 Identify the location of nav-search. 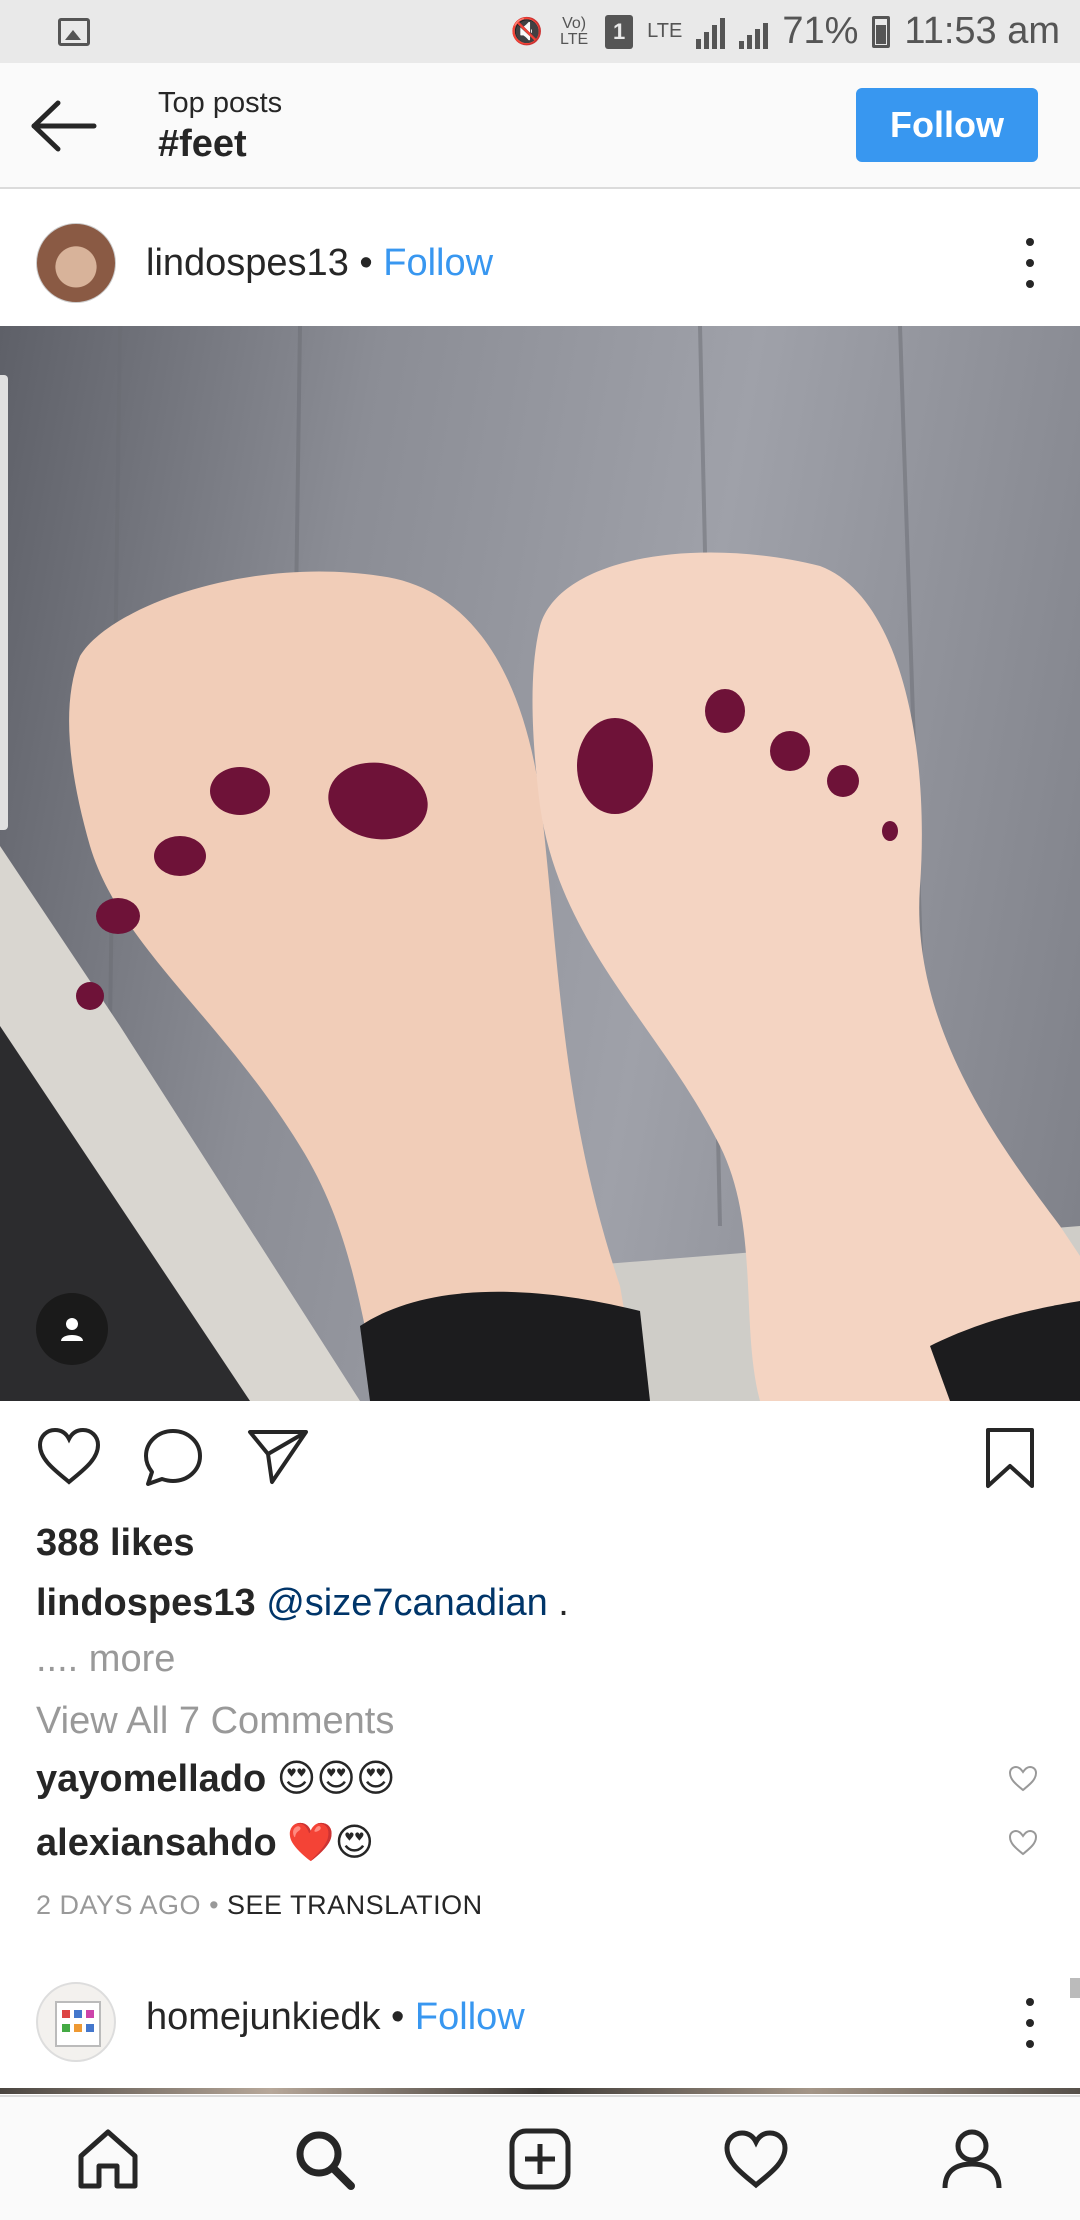
(324, 2159).